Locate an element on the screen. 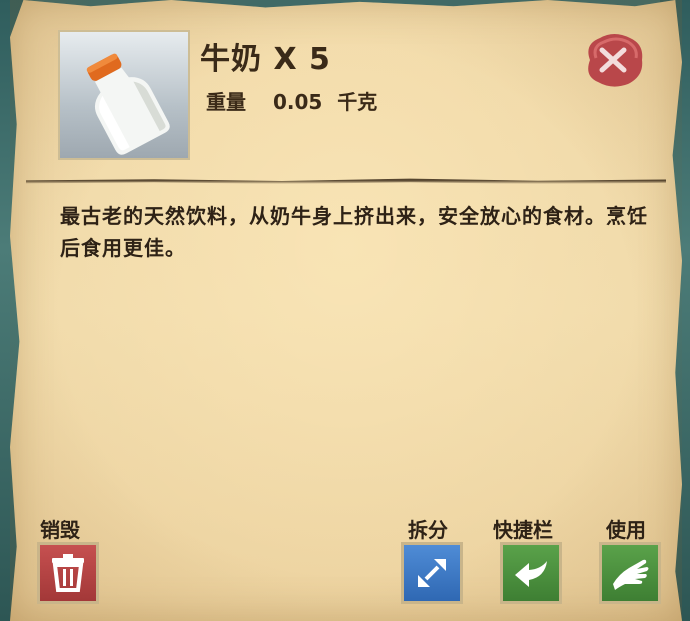  item-image-frame is located at coordinates (124, 95).